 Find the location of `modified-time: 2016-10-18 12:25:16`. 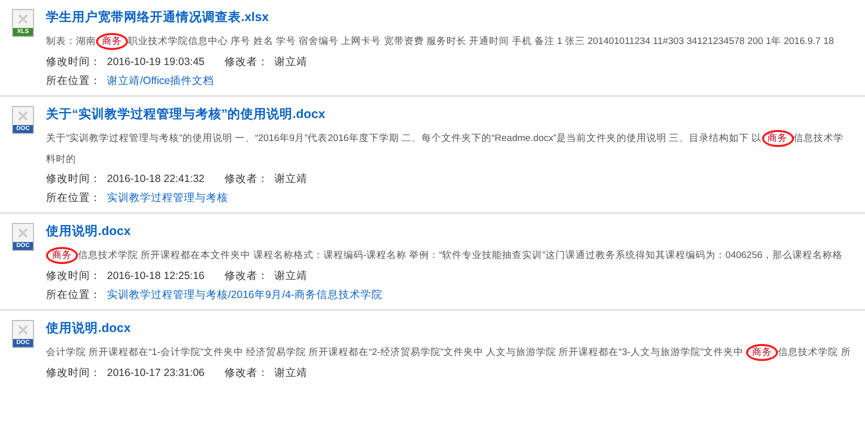

modified-time: 2016-10-18 12:25:16 is located at coordinates (155, 276).